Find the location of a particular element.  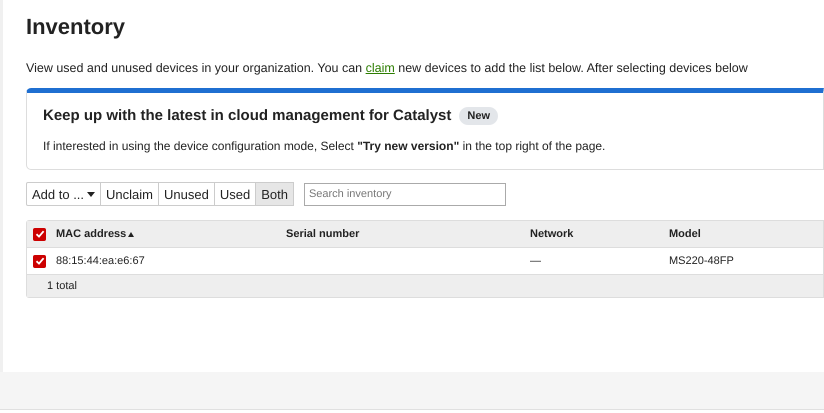

filter-button: Unclaim is located at coordinates (130, 194).